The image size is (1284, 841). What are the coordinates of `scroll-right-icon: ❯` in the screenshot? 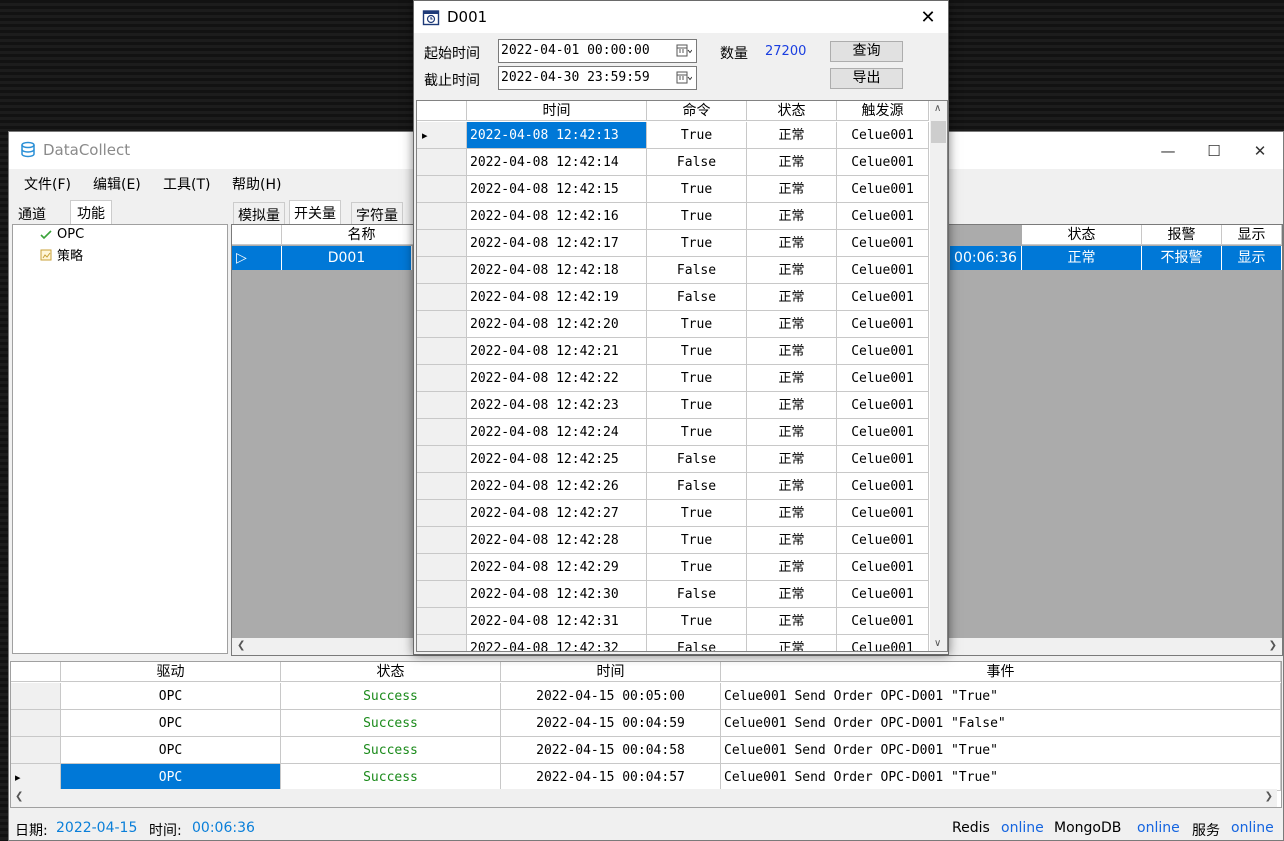 It's located at (1273, 645).